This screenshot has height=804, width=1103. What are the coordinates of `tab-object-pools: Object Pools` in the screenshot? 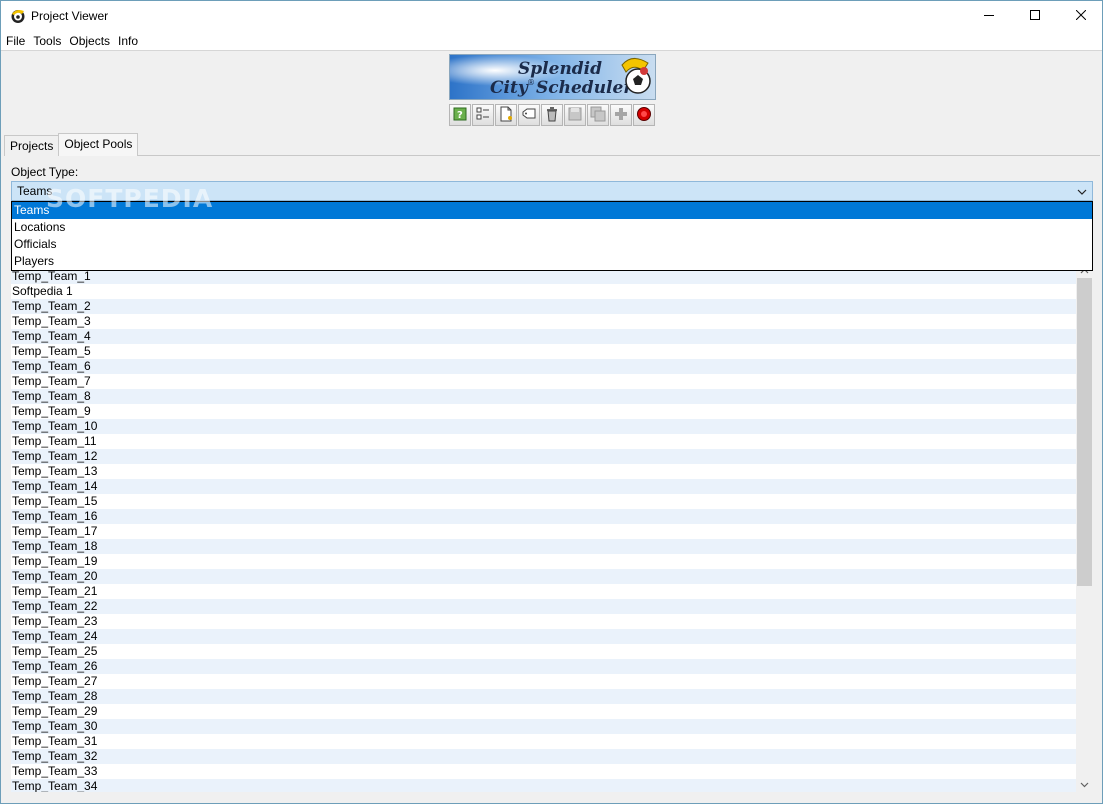 It's located at (98, 144).